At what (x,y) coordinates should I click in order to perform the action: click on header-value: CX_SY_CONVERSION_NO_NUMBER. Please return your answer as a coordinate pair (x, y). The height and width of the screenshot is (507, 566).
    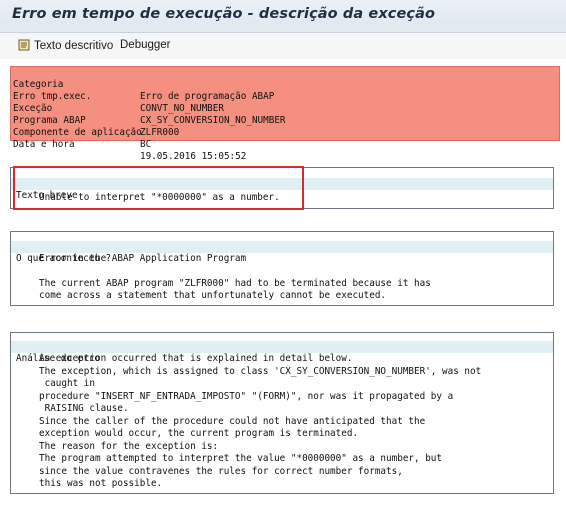
    Looking at the image, I should click on (213, 120).